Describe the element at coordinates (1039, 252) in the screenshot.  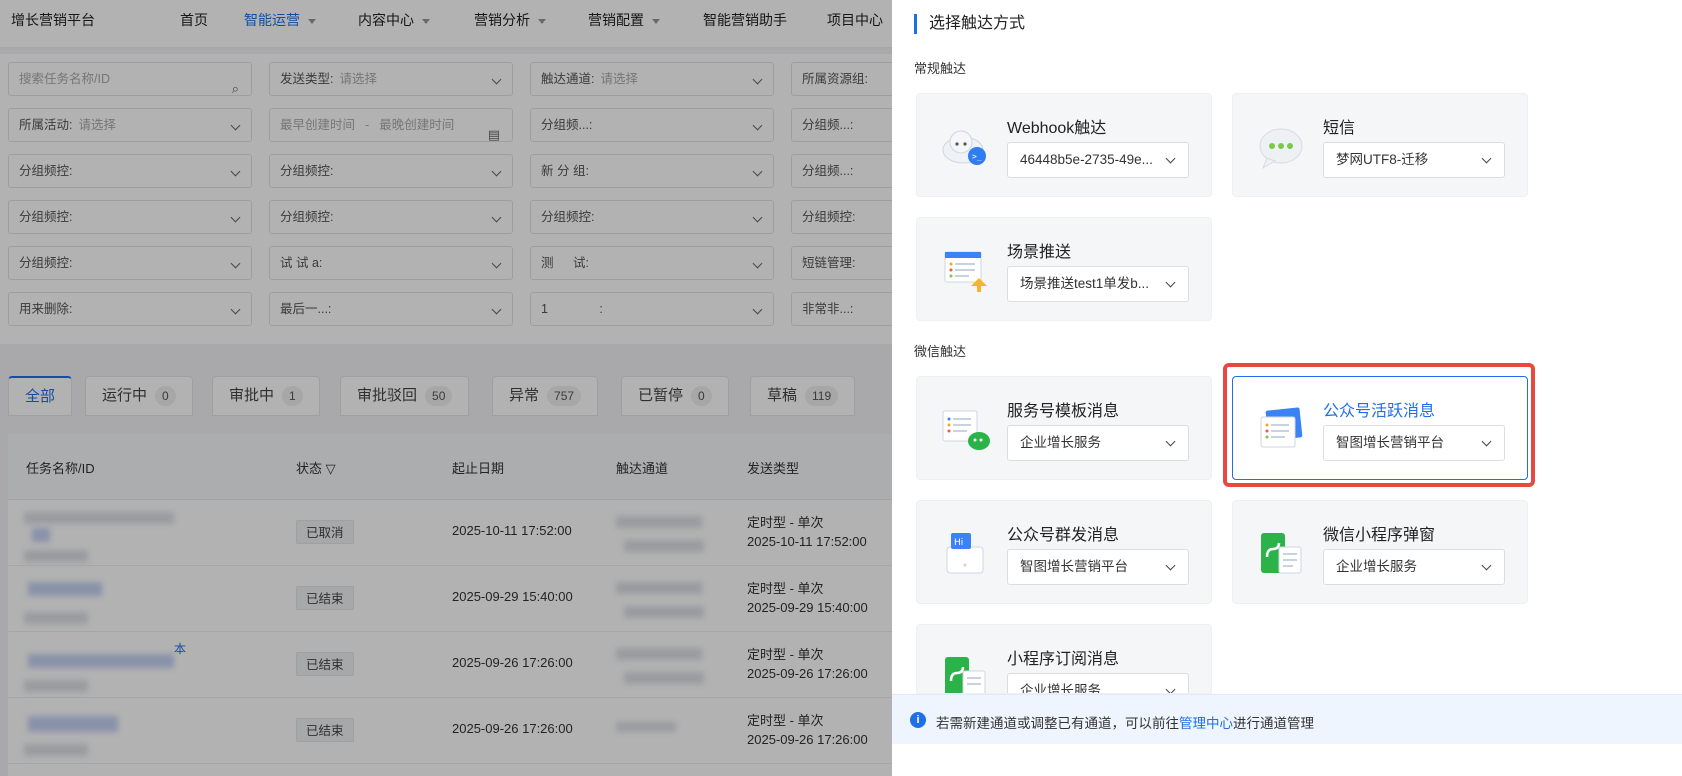
I see `channel-name: 场景推送` at that location.